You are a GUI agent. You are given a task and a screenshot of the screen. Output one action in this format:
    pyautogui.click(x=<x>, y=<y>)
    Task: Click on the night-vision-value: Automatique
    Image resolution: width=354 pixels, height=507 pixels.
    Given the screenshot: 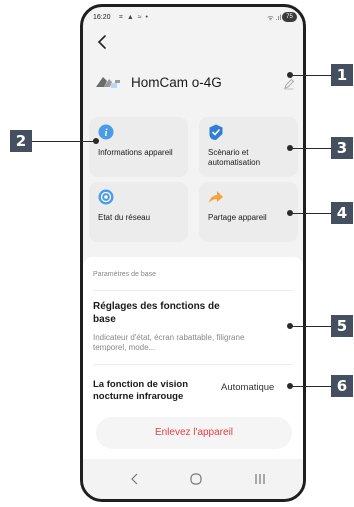 What is the action you would take?
    pyautogui.click(x=247, y=387)
    